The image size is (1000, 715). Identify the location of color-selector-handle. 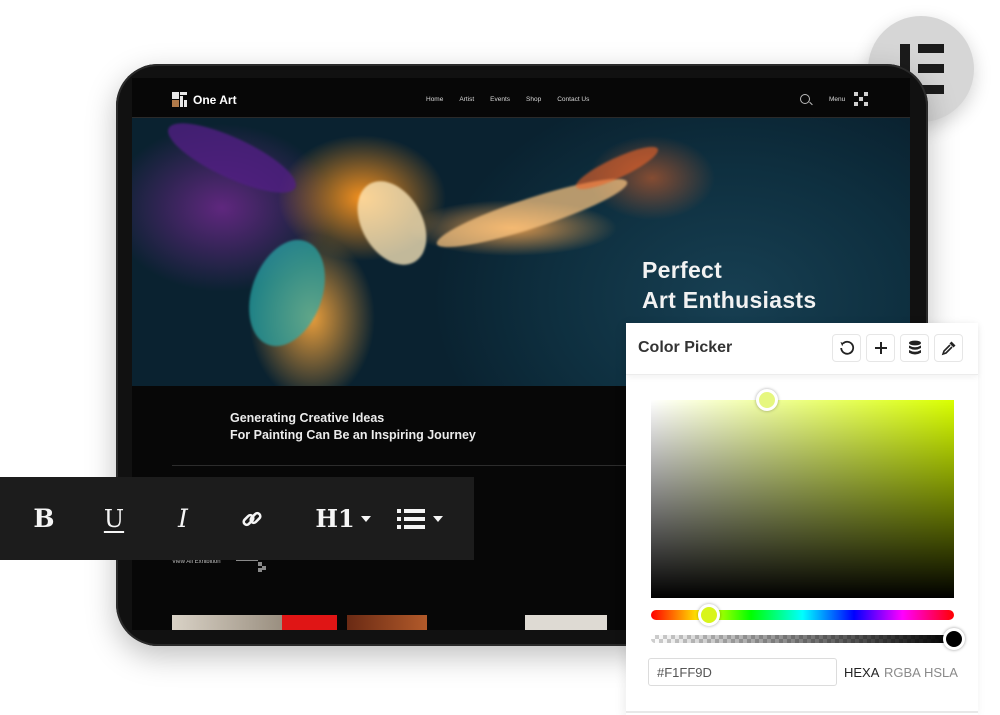
(767, 400).